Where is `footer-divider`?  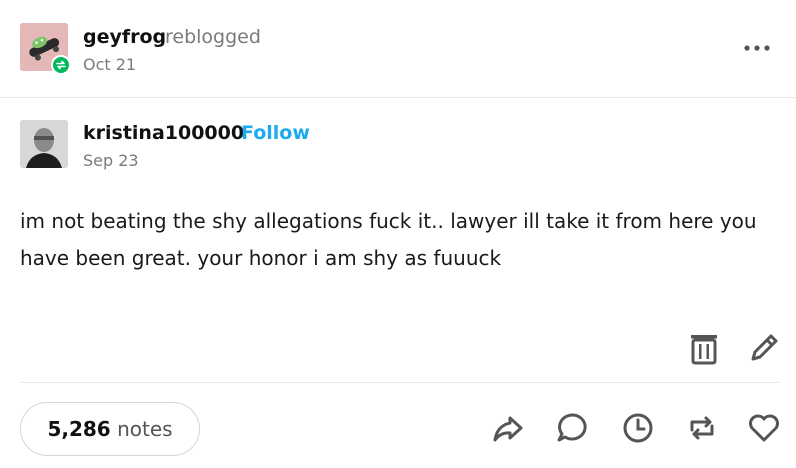 footer-divider is located at coordinates (400, 382).